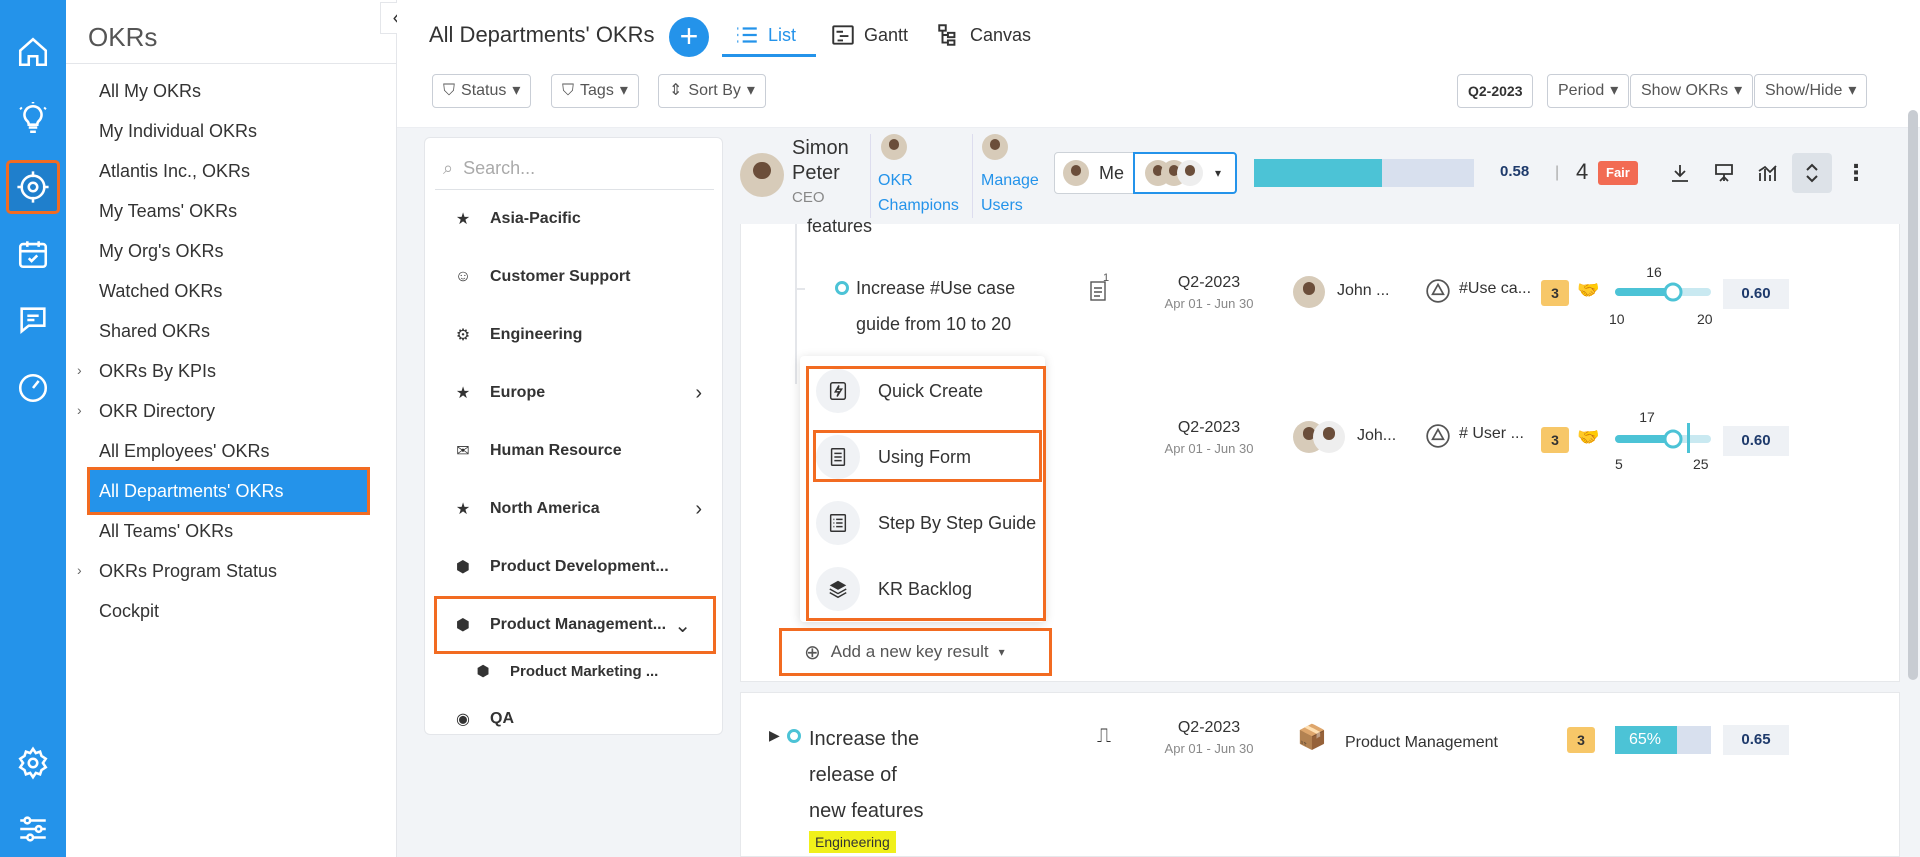  I want to click on sidebar-item: All My OKRs, so click(150, 91).